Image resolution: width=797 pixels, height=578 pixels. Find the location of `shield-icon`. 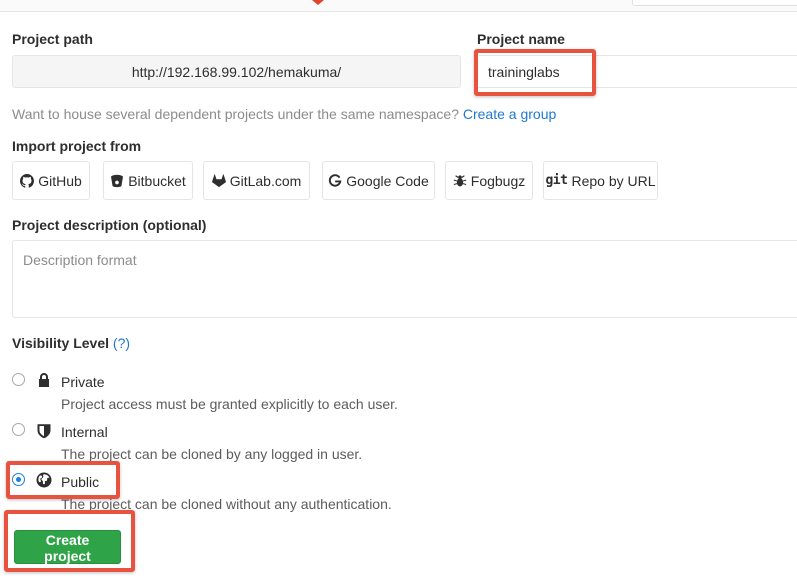

shield-icon is located at coordinates (44, 431).